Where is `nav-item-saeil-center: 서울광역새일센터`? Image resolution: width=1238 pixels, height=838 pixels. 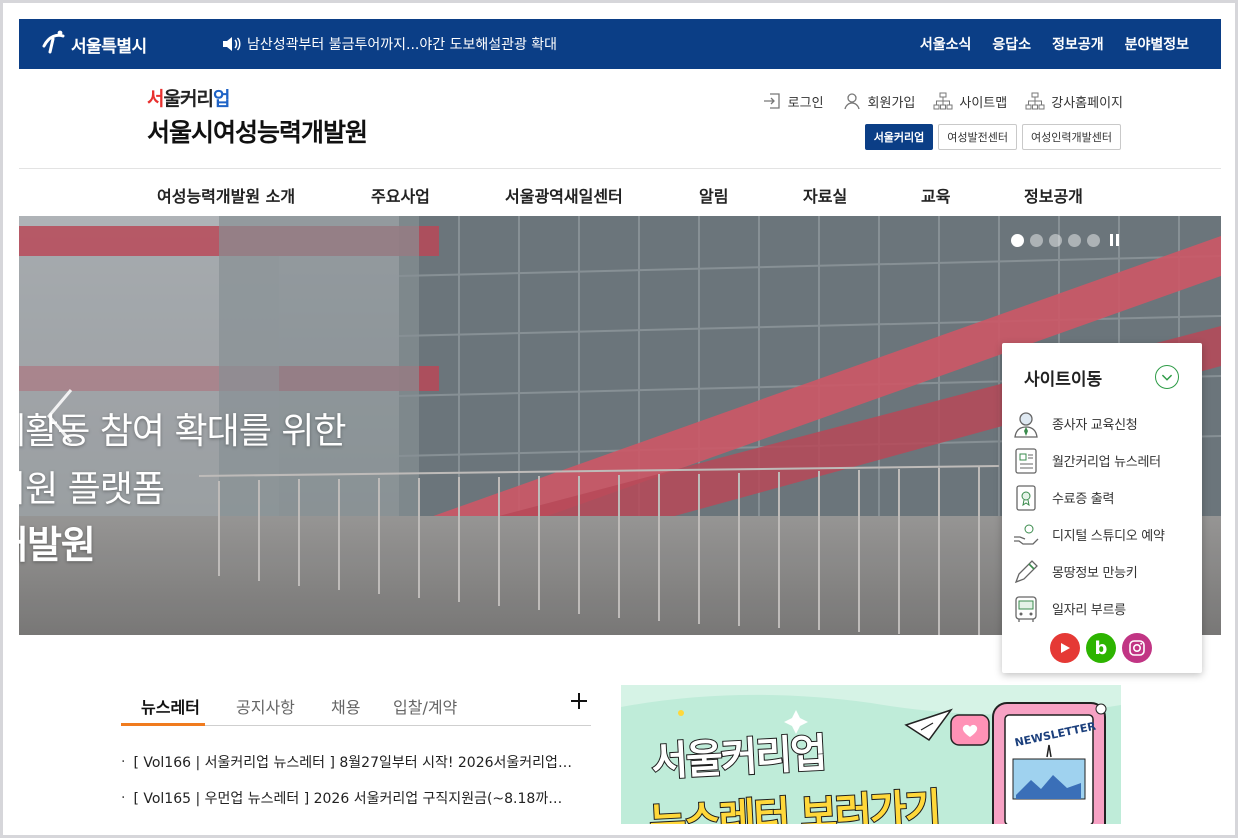
nav-item-saeil-center: 서울광역새일센터 is located at coordinates (564, 195).